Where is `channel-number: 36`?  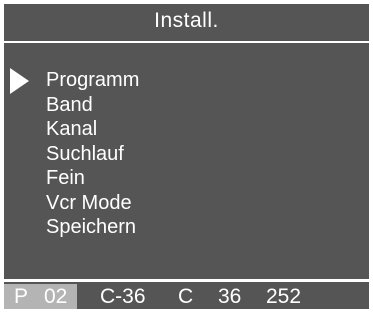 channel-number: 36 is located at coordinates (230, 296).